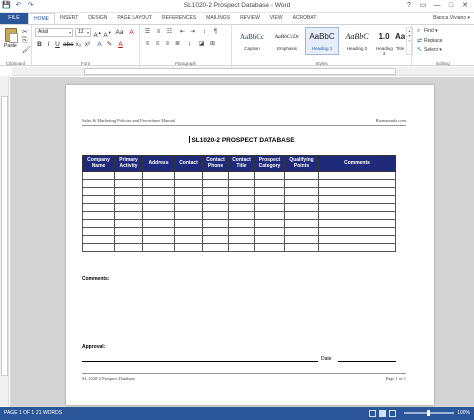  What do you see at coordinates (182, 32) in the screenshot?
I see `decrease-indent-icon: ⇤` at bounding box center [182, 32].